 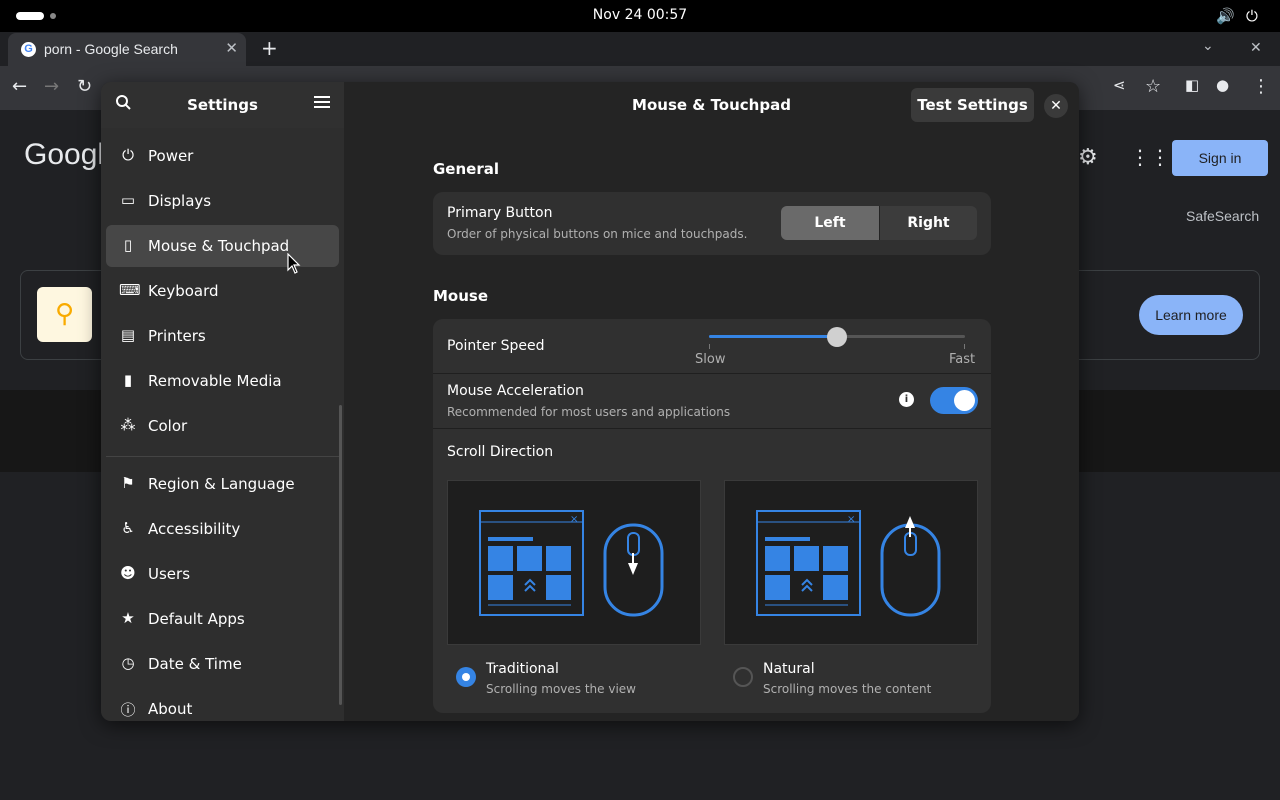 I want to click on sidebar-item-label: Power, so click(x=171, y=156).